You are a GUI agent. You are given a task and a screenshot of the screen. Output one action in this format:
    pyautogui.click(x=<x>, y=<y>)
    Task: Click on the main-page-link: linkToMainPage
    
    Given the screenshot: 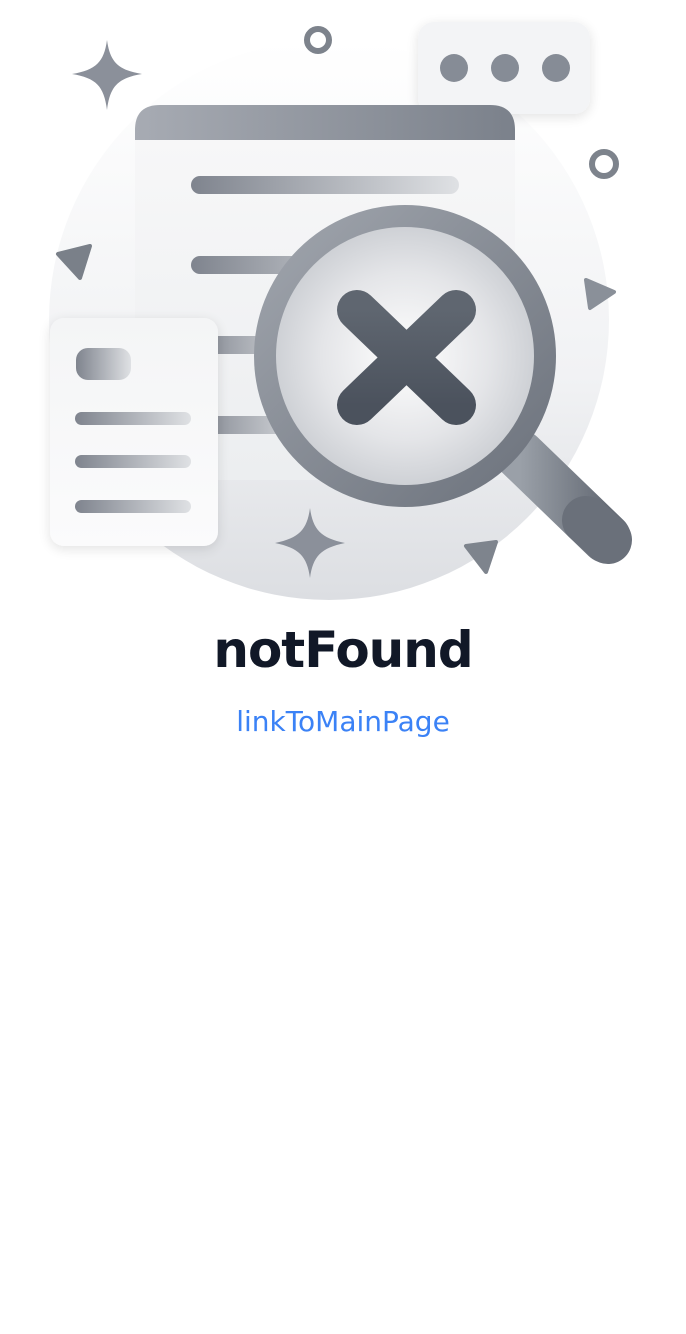 What is the action you would take?
    pyautogui.click(x=343, y=722)
    